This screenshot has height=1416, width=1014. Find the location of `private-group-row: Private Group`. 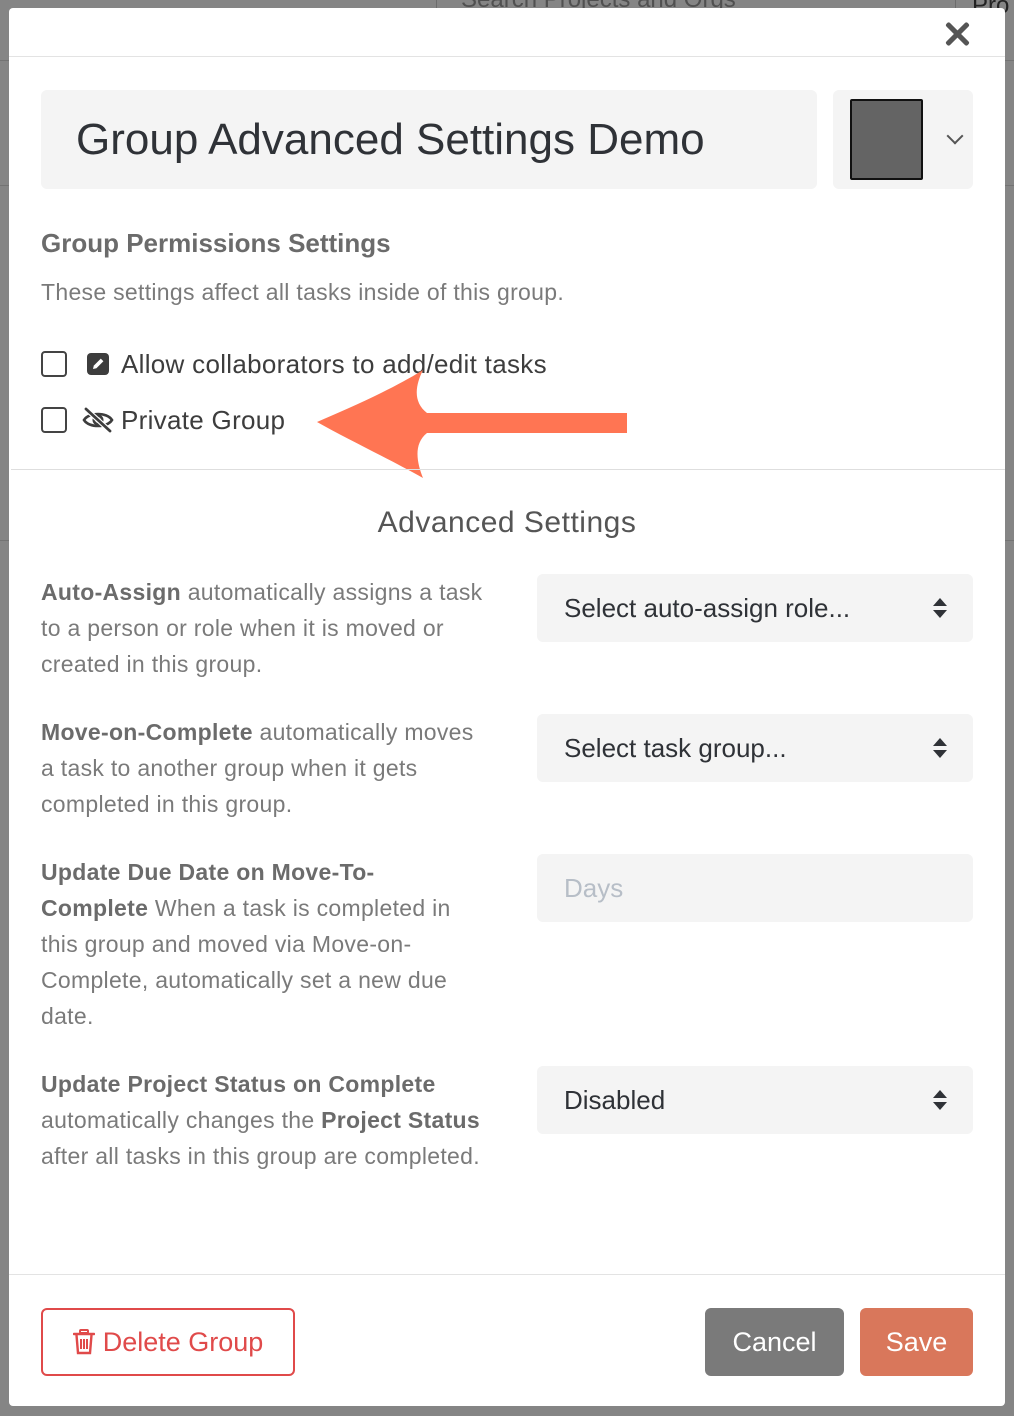

private-group-row: Private Group is located at coordinates (163, 420).